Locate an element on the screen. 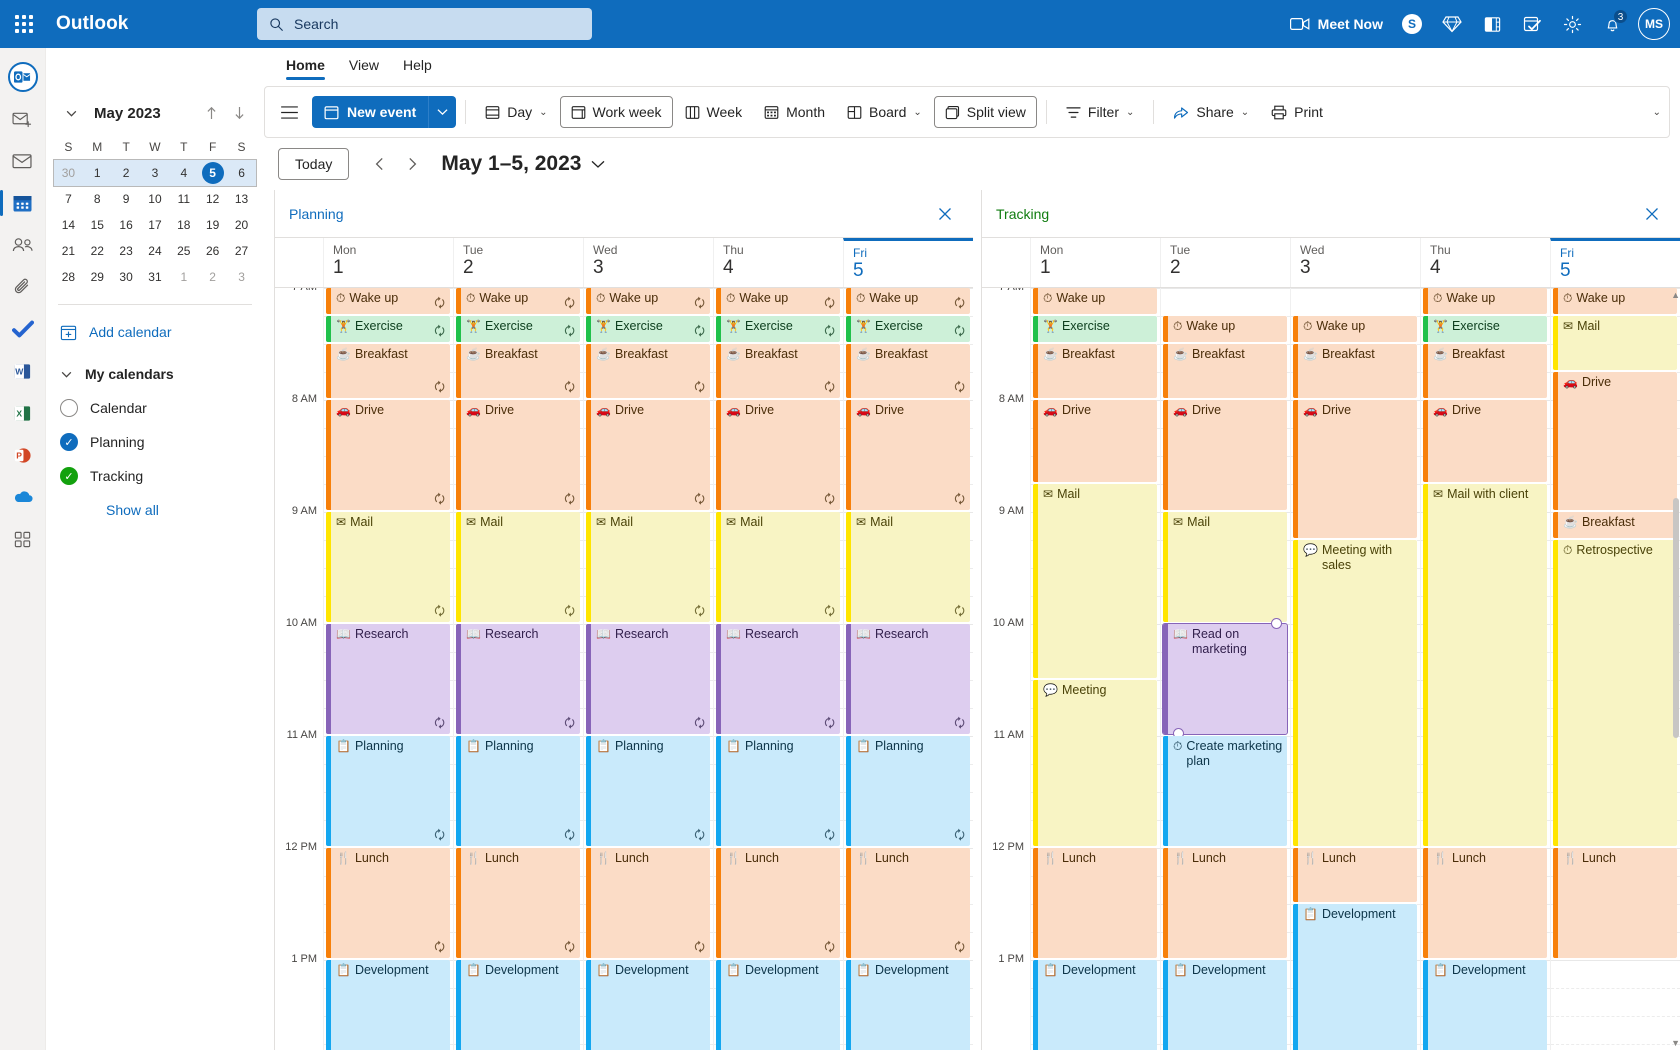  filter-caret-icon: ⌄ is located at coordinates (1130, 112).